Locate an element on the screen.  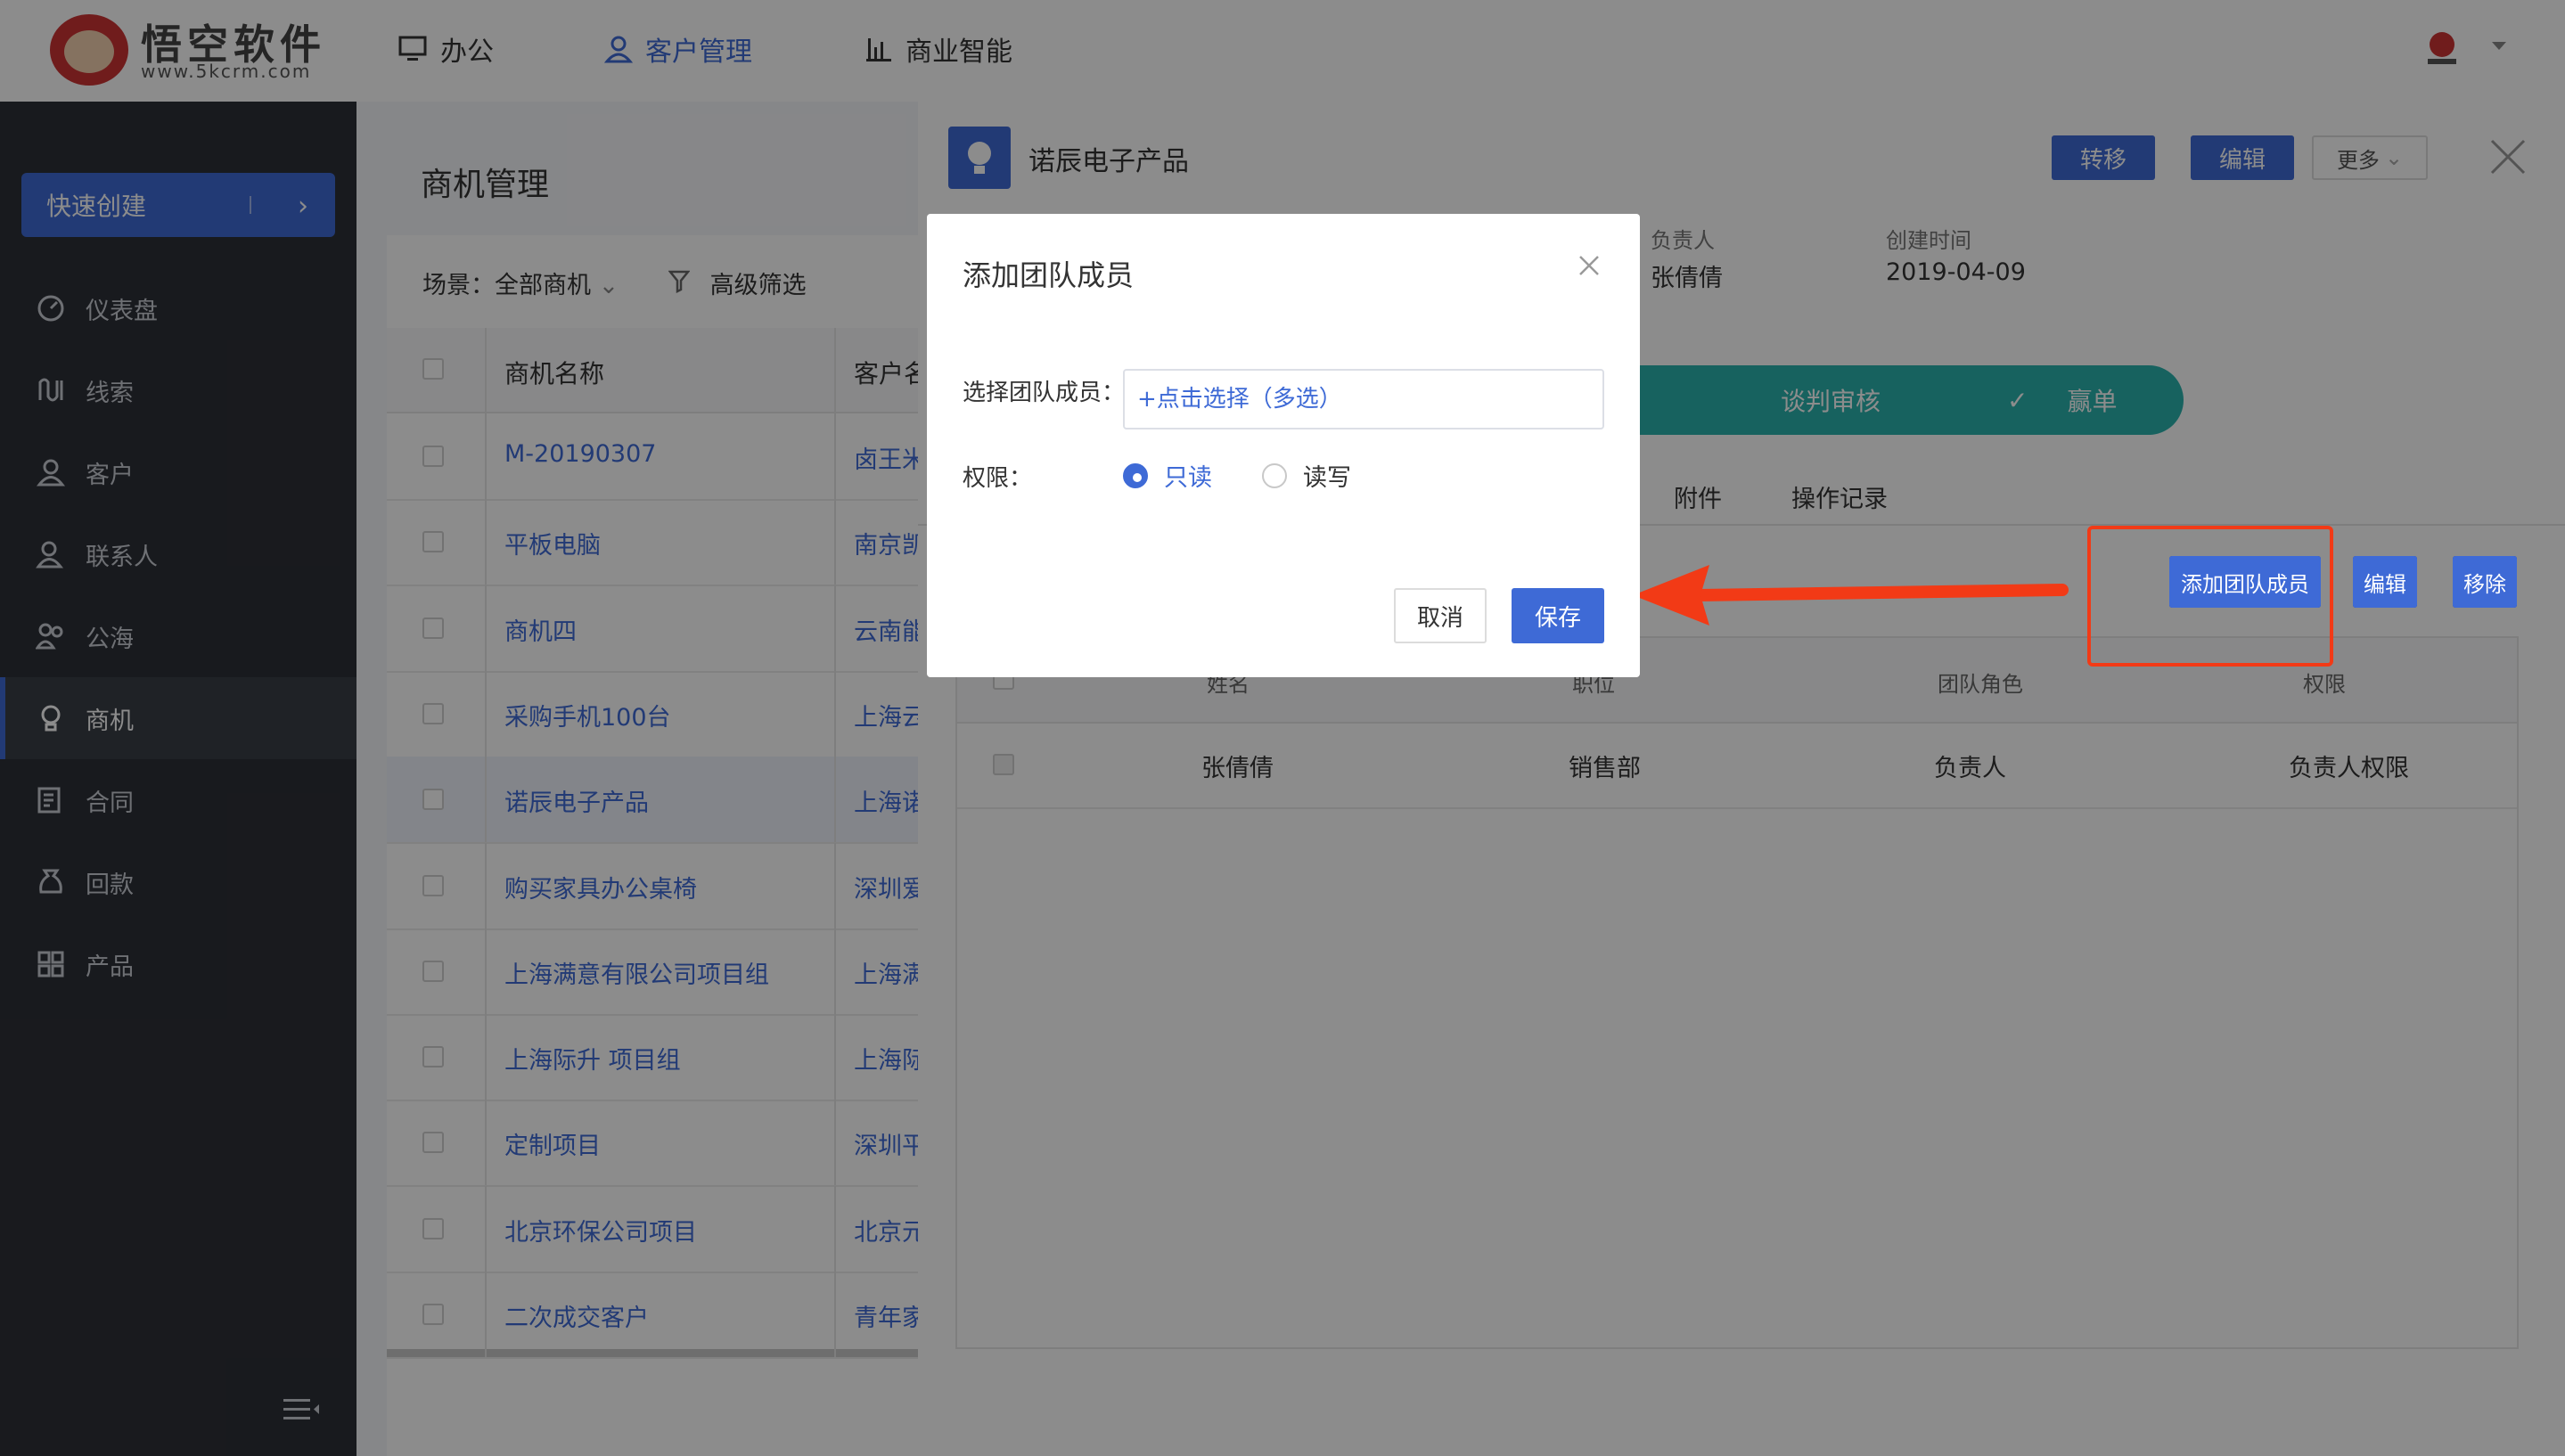
add-team-member-dialog: 添加团队成员 选择团队成员： +点击选择（多选） 权限： 只读 读写 取消 保存 is located at coordinates (1283, 446).